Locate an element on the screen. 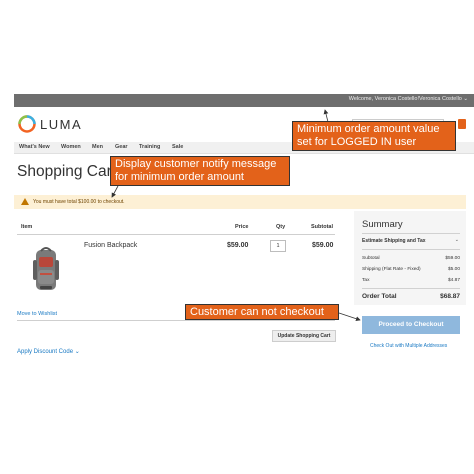  summary-value: $5.00 is located at coordinates (453, 269).